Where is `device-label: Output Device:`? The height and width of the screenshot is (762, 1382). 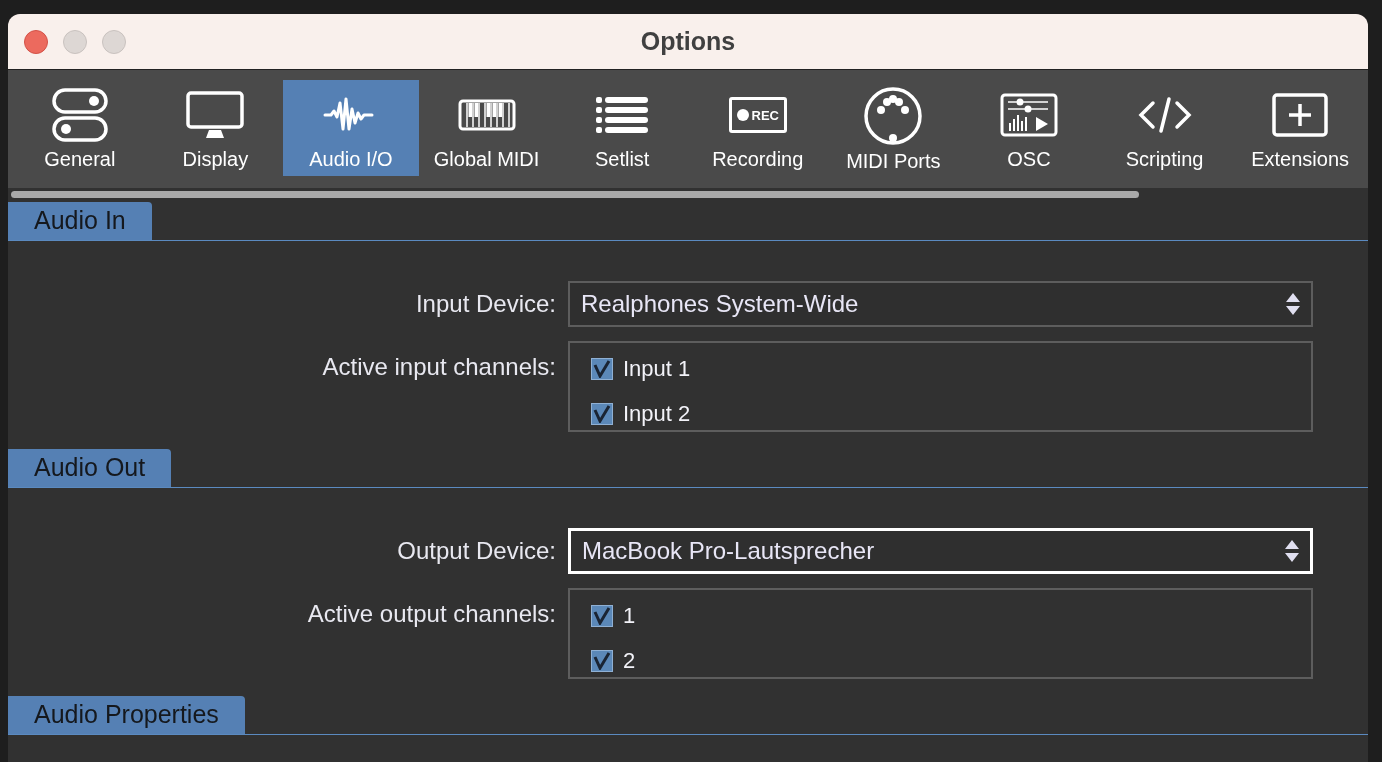
device-label: Output Device: is located at coordinates (476, 551).